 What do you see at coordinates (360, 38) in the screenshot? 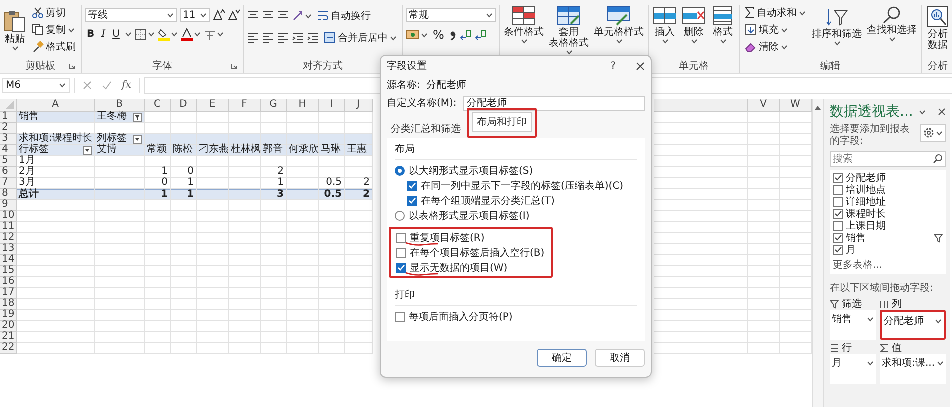
I see `ribbon-button: 合并后居中` at bounding box center [360, 38].